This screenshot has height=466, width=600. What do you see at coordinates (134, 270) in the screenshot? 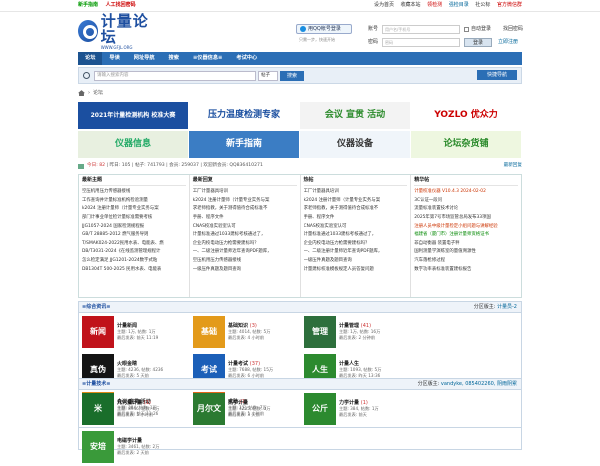
I see `list-item: DB1304T 500-2025 民用水表、电能表` at bounding box center [134, 270].